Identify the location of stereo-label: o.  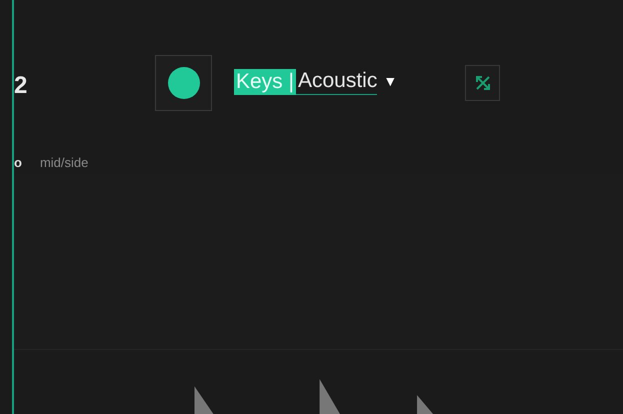
(18, 163).